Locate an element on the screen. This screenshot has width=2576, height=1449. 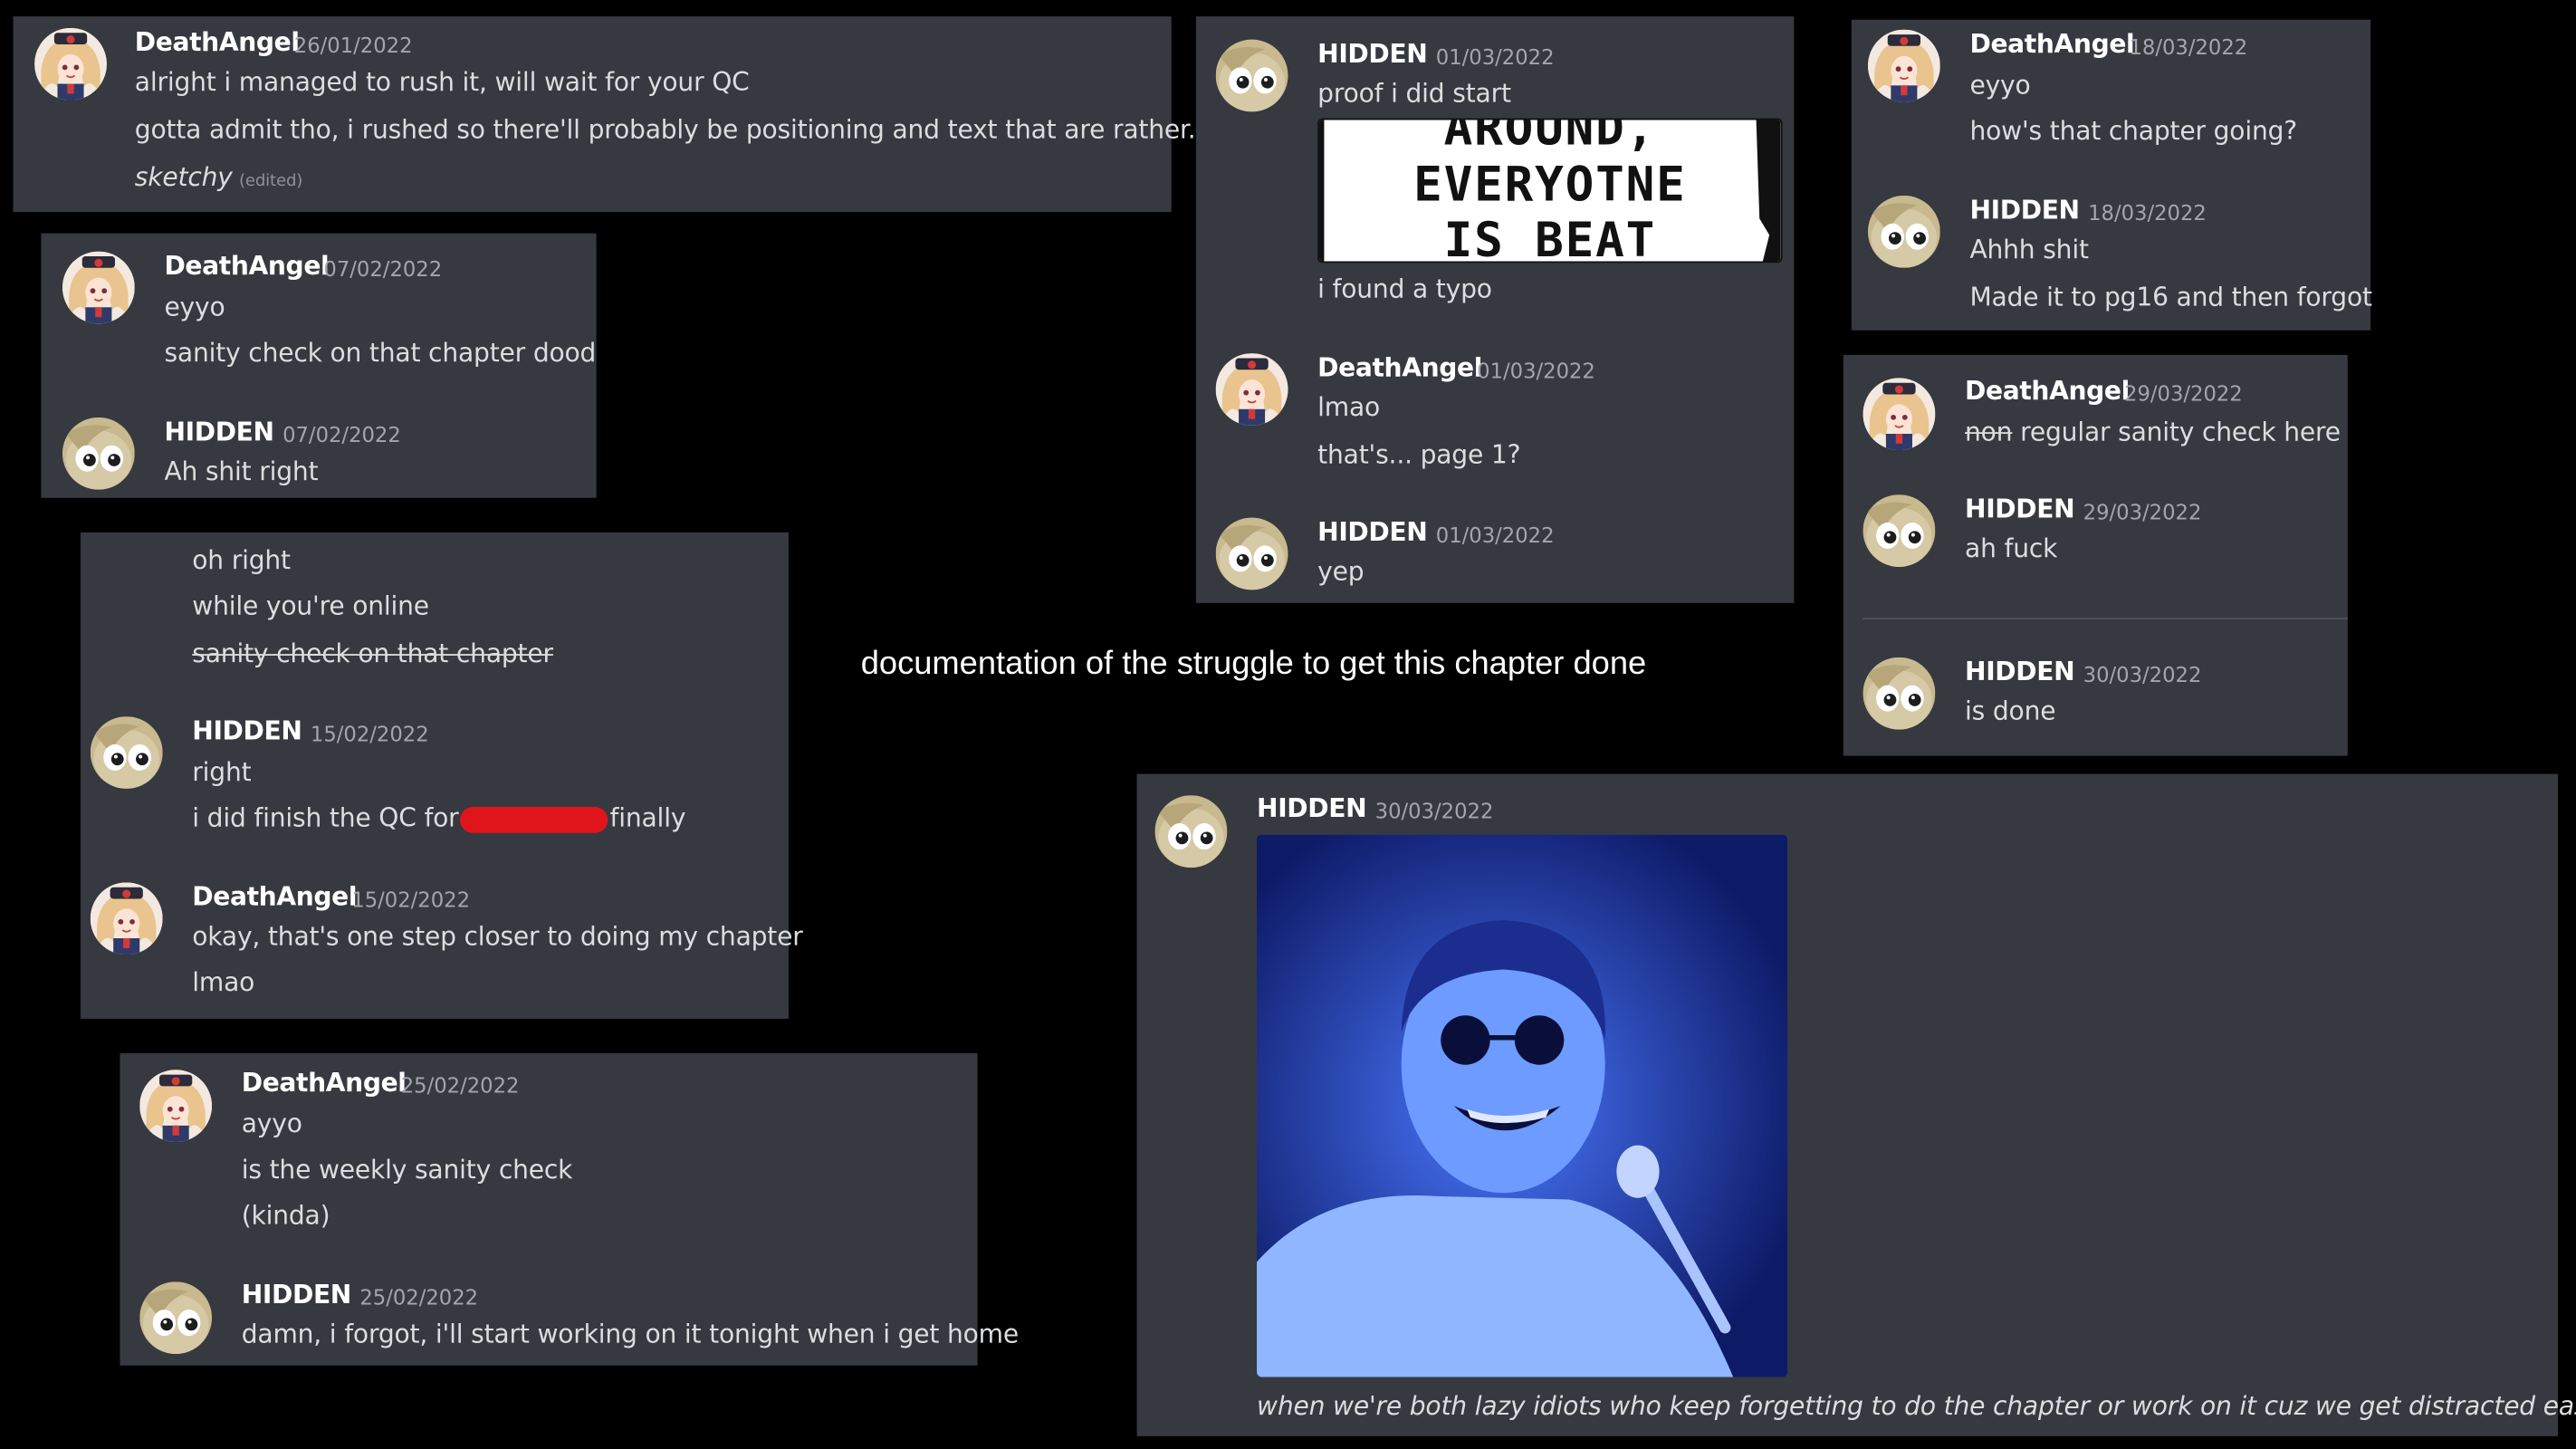
message-line: is done is located at coordinates (2010, 711).